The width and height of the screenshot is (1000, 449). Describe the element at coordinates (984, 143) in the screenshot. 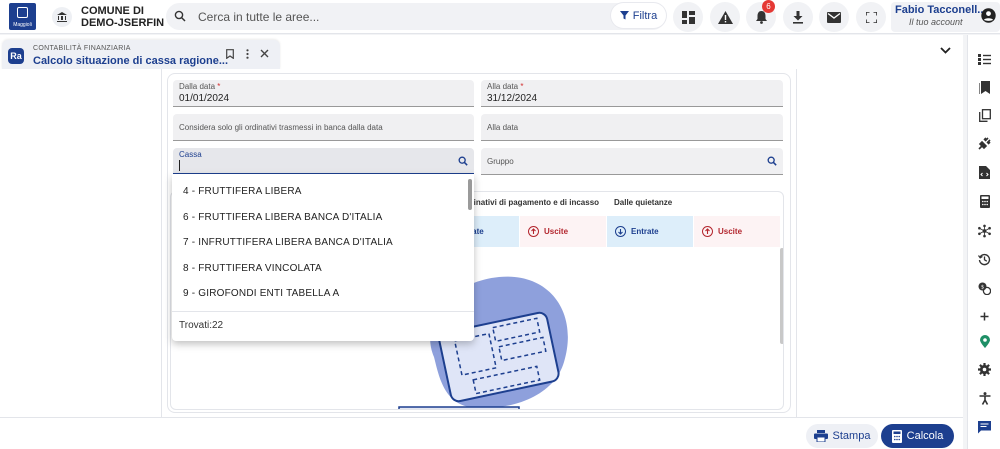

I see `plug-icon` at that location.